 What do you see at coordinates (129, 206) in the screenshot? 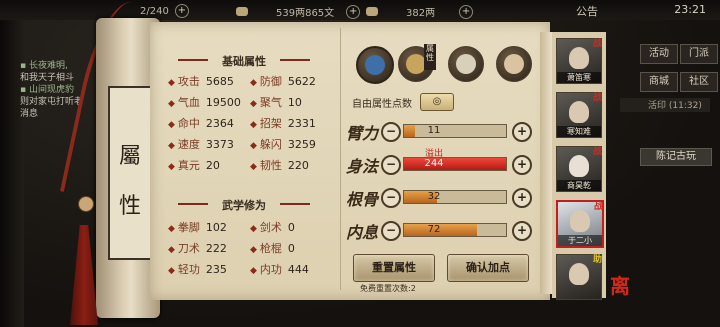
I see `attribute-tab-char-2: 性` at bounding box center [129, 206].